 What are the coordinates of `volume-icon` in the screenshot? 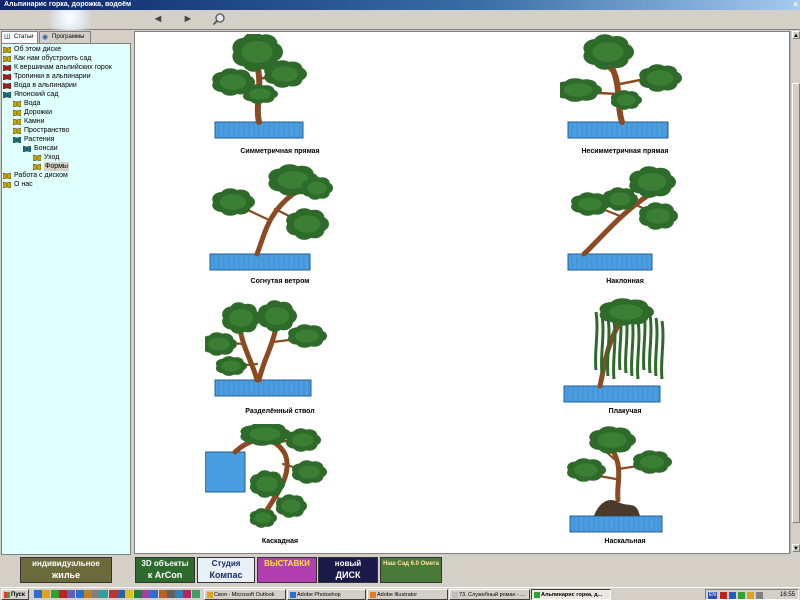 It's located at (759, 595).